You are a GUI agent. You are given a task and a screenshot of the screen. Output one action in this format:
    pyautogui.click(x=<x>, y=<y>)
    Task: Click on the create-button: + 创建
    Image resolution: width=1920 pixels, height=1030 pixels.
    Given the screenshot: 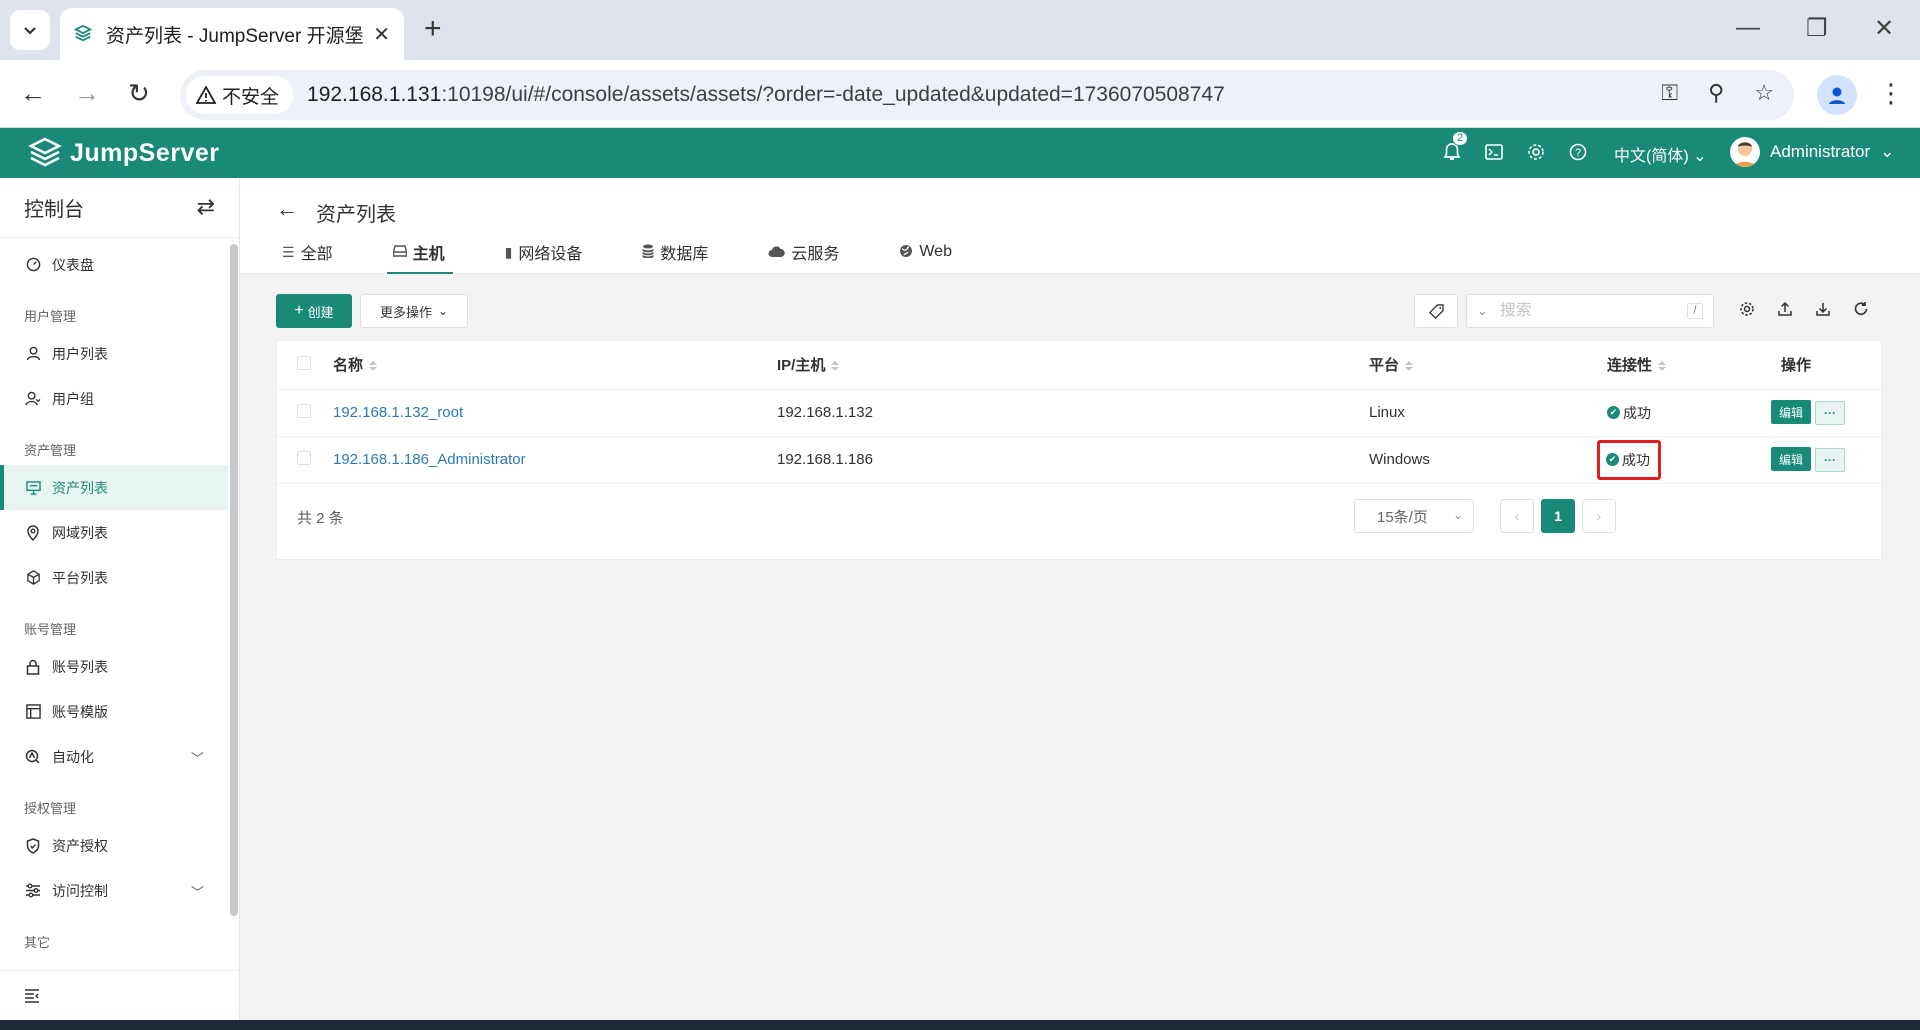 What is the action you would take?
    pyautogui.click(x=314, y=311)
    